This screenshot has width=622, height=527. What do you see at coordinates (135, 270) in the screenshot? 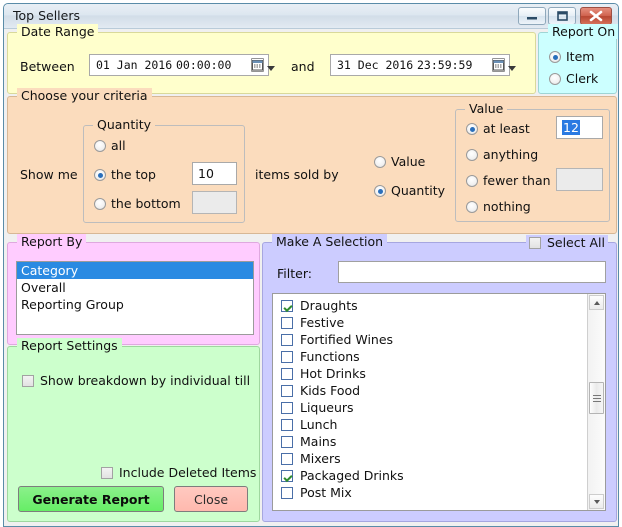
I see `list-item: Category` at bounding box center [135, 270].